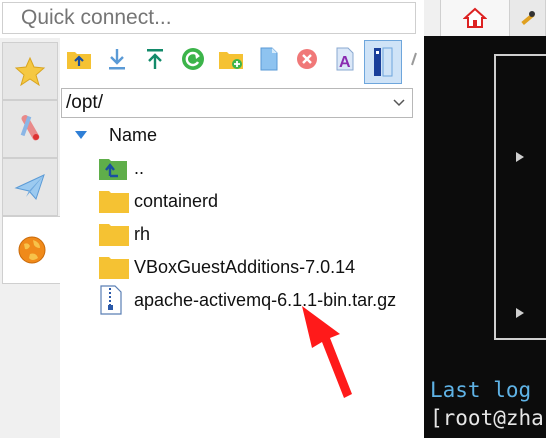  I want to click on side-tab-macros, so click(30, 187).